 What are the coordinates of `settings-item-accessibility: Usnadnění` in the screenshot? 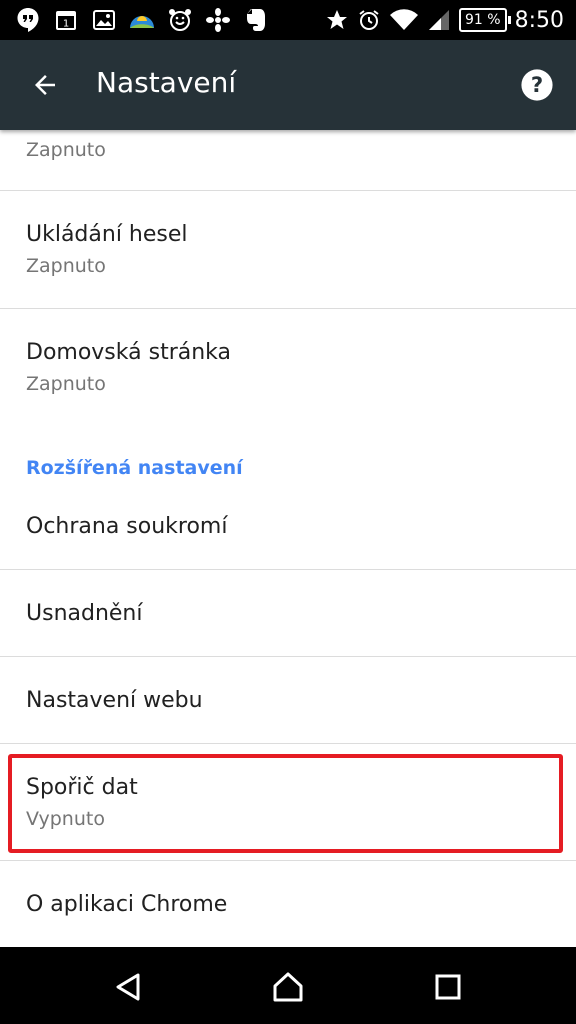 It's located at (288, 613).